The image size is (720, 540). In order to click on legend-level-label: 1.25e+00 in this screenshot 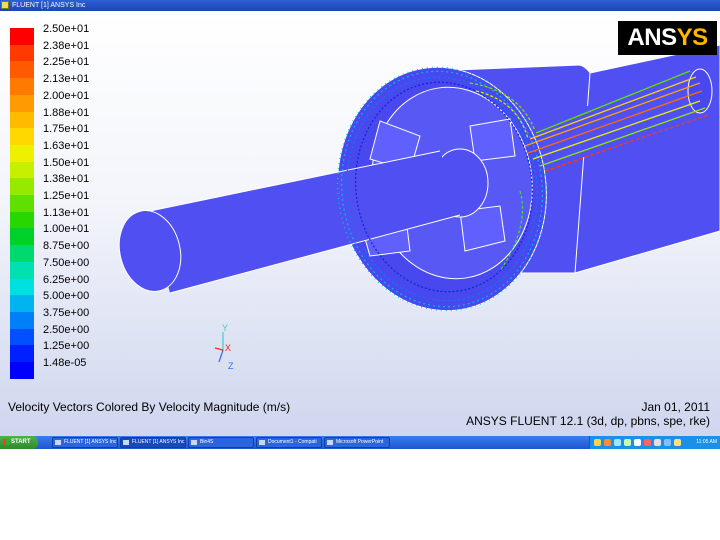, I will do `click(66, 346)`.